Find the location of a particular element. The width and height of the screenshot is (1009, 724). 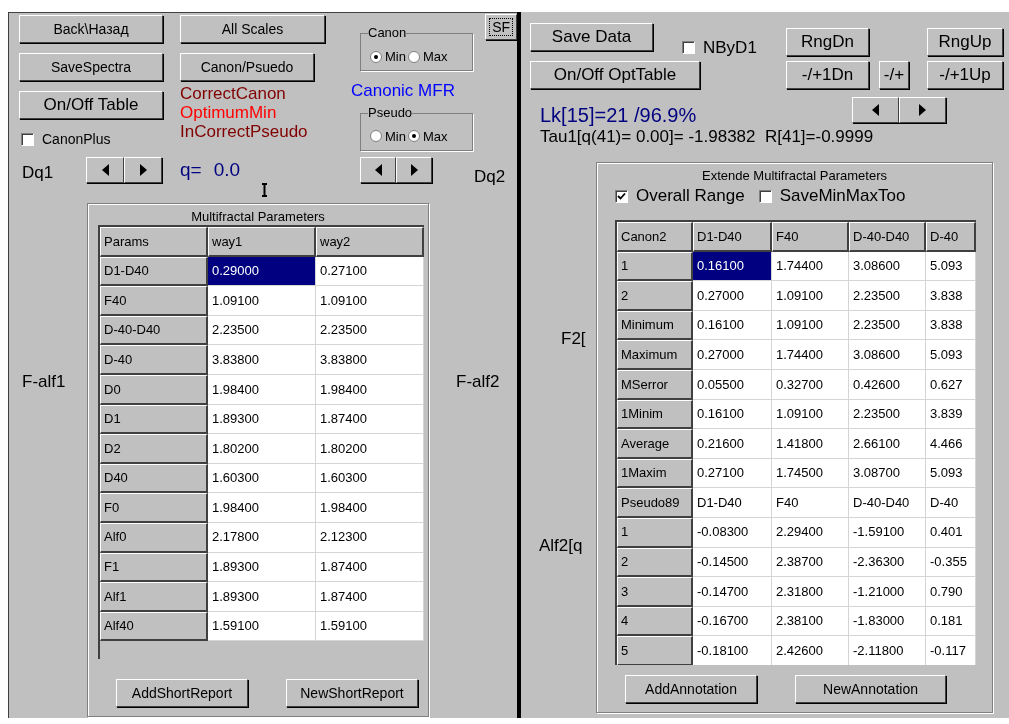

table-cell: 1.41800 is located at coordinates (810, 444).